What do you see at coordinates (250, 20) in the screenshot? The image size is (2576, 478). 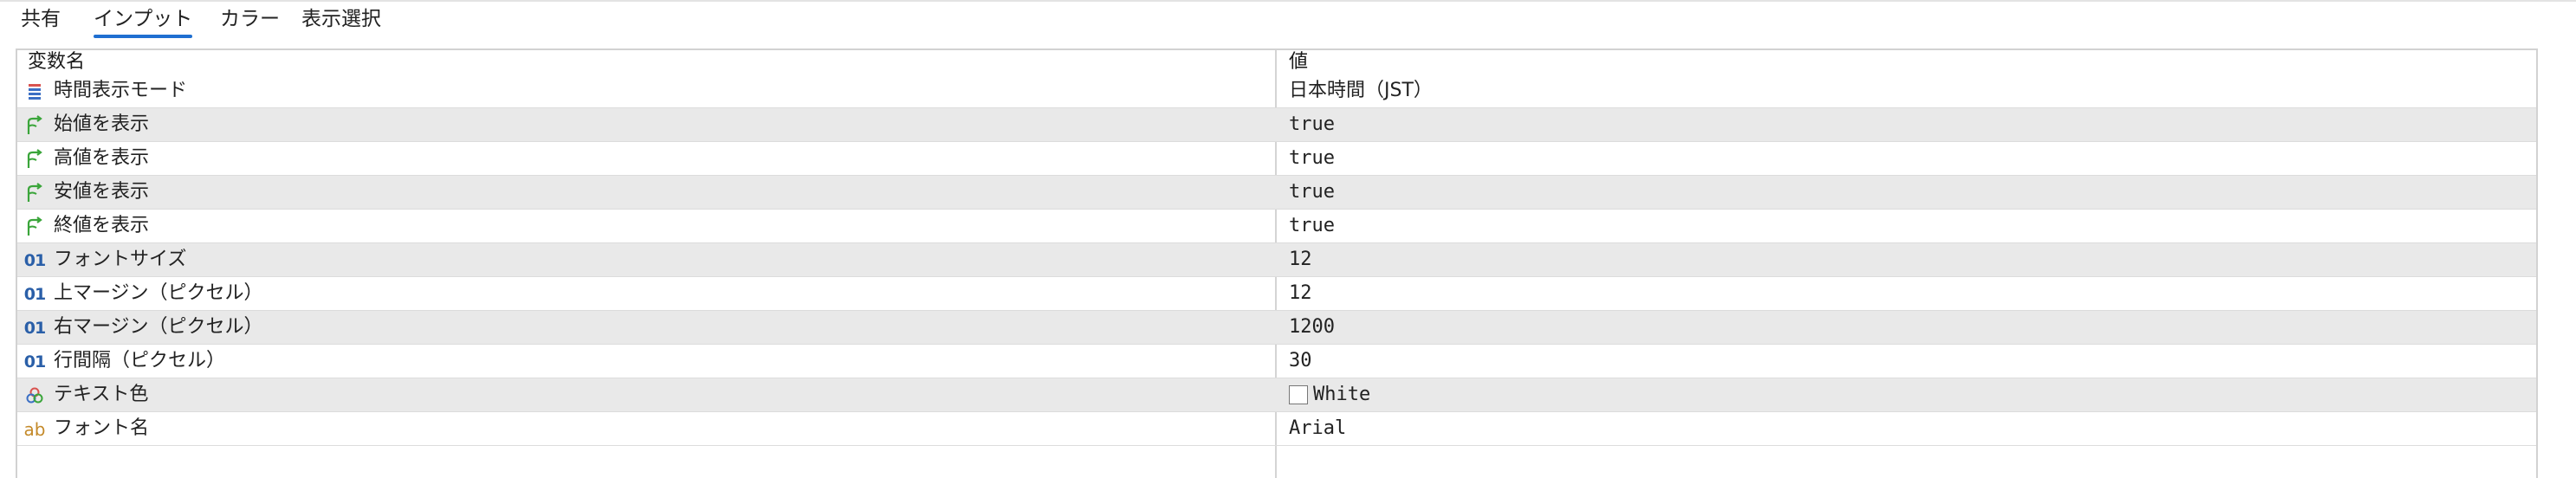 I see `tab-colors: カラー` at bounding box center [250, 20].